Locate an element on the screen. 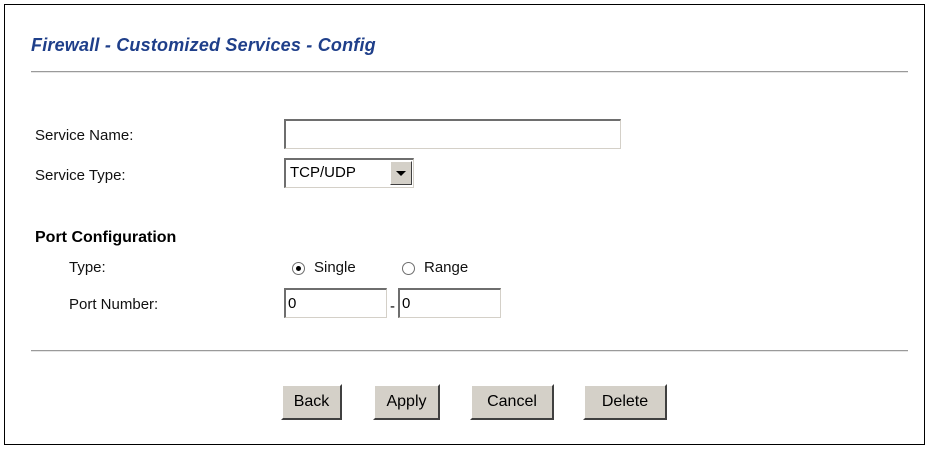 The image size is (931, 451). back-button: Back is located at coordinates (311, 402).